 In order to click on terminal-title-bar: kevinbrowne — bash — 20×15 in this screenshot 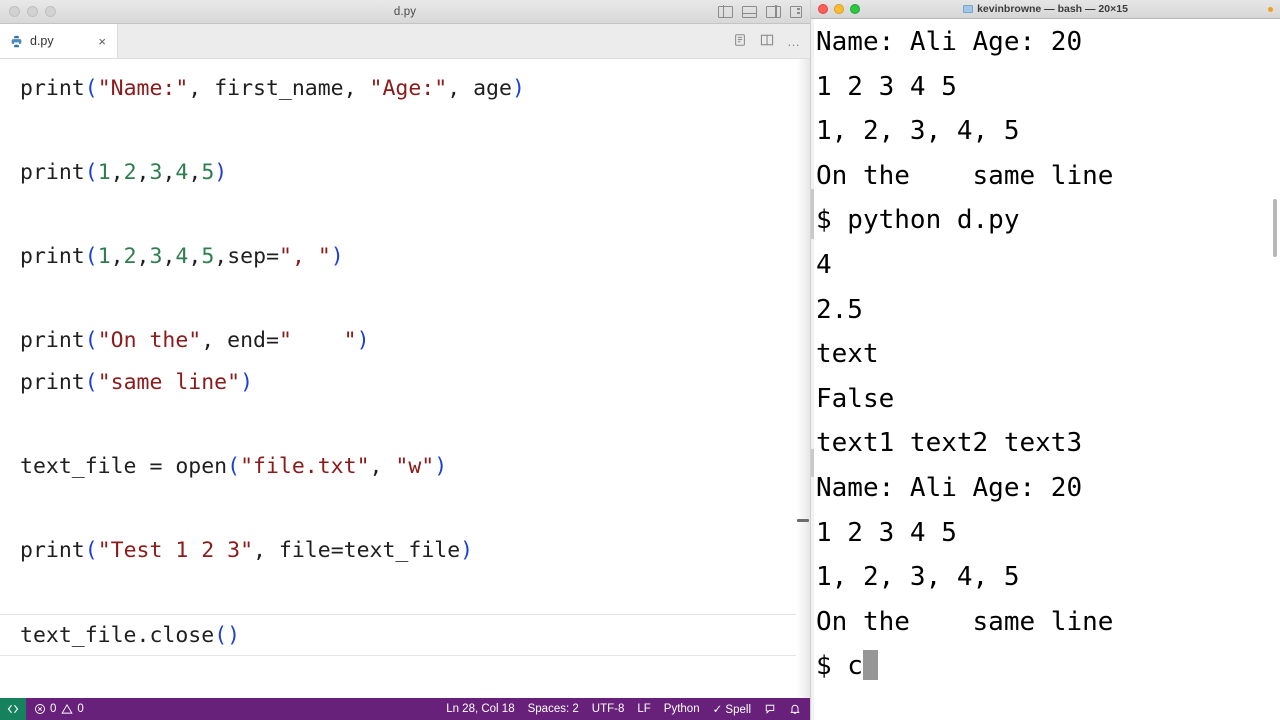, I will do `click(1045, 9)`.